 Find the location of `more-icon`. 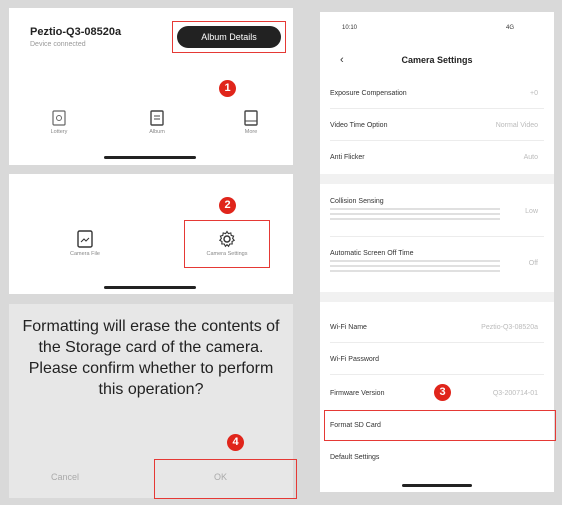

more-icon is located at coordinates (251, 118).